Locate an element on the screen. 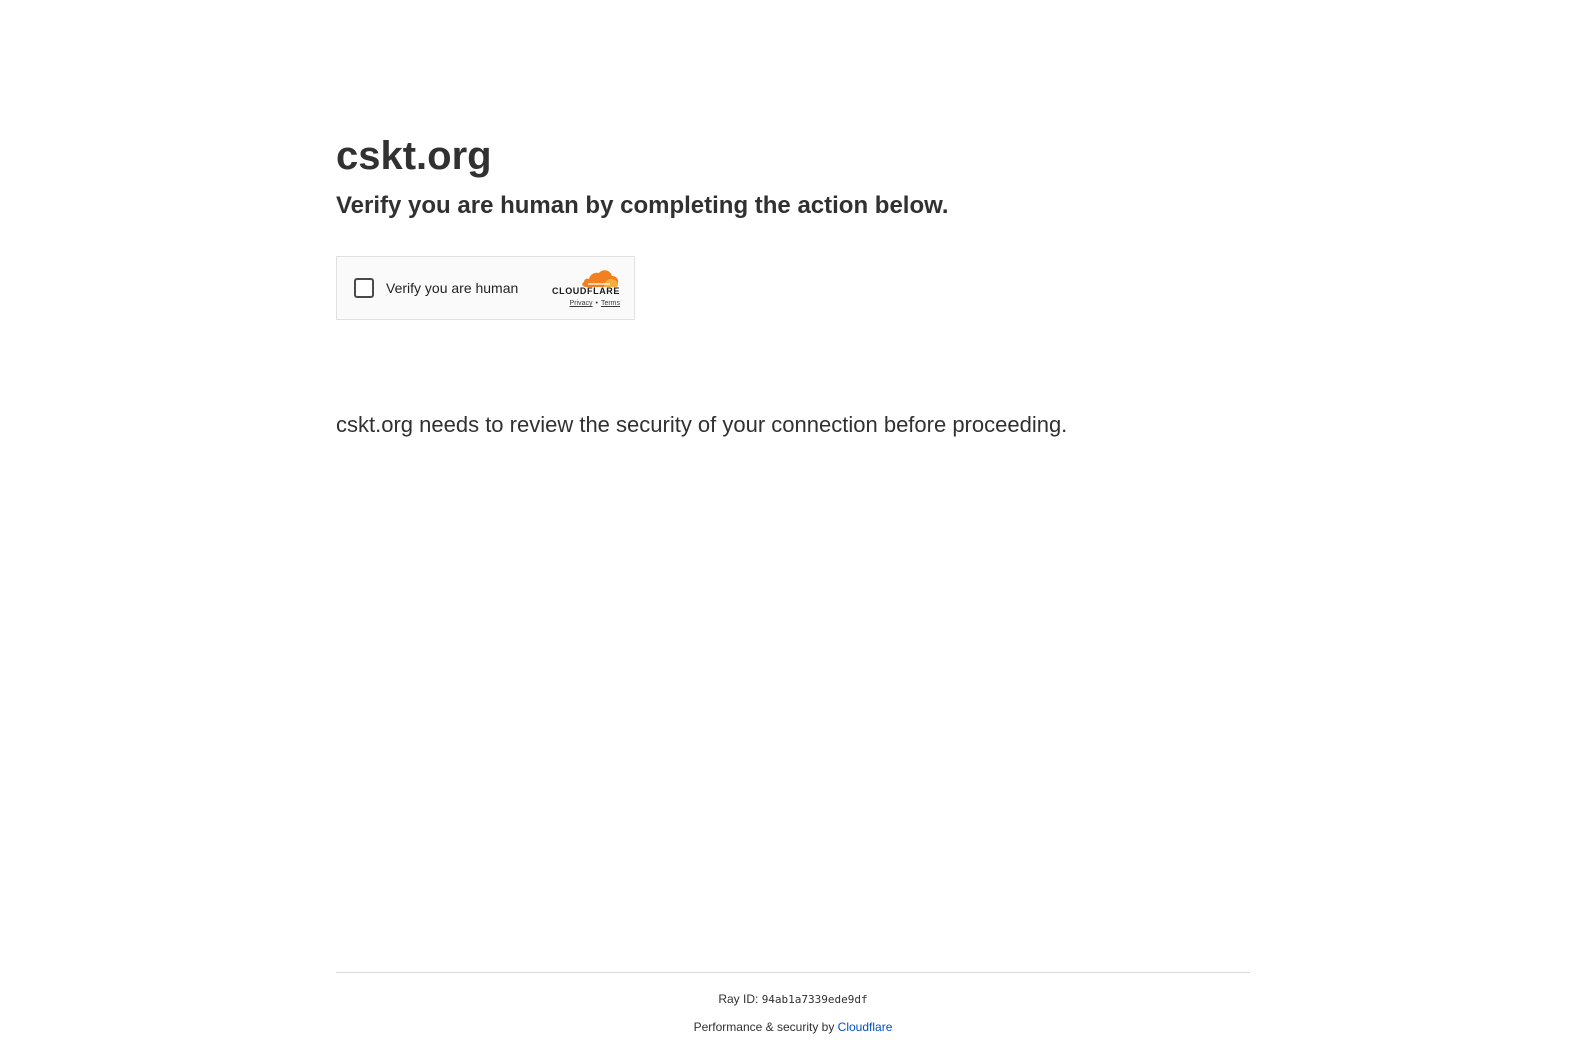  privacy-link: Privacy is located at coordinates (581, 303).